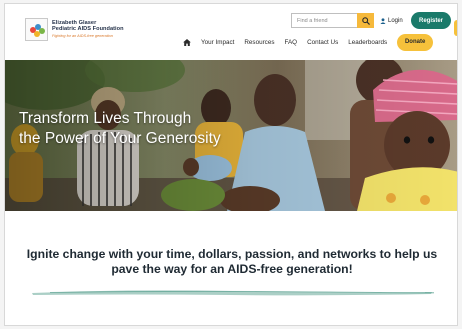 The image size is (462, 329). What do you see at coordinates (324, 20) in the screenshot?
I see `search-input` at bounding box center [324, 20].